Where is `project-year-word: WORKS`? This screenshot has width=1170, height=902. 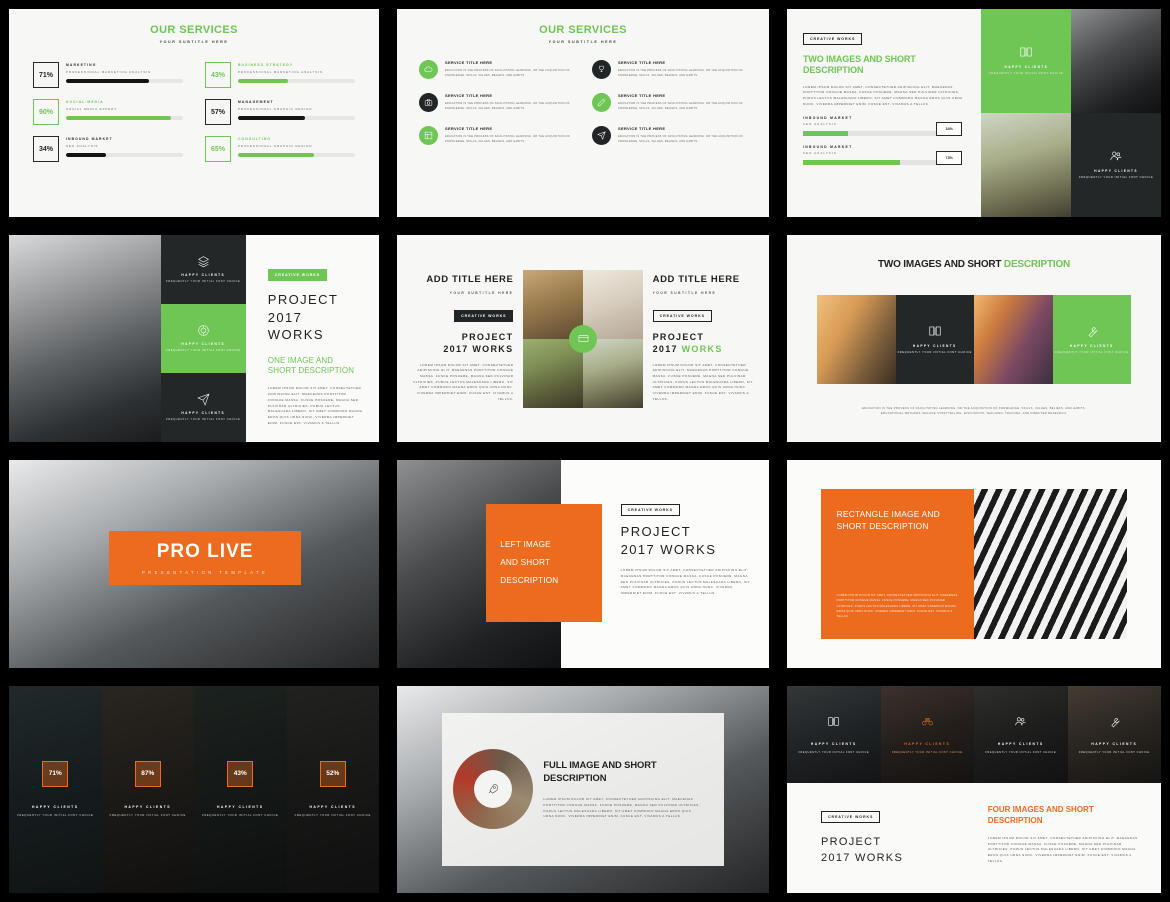 project-year-word: WORKS is located at coordinates (702, 349).